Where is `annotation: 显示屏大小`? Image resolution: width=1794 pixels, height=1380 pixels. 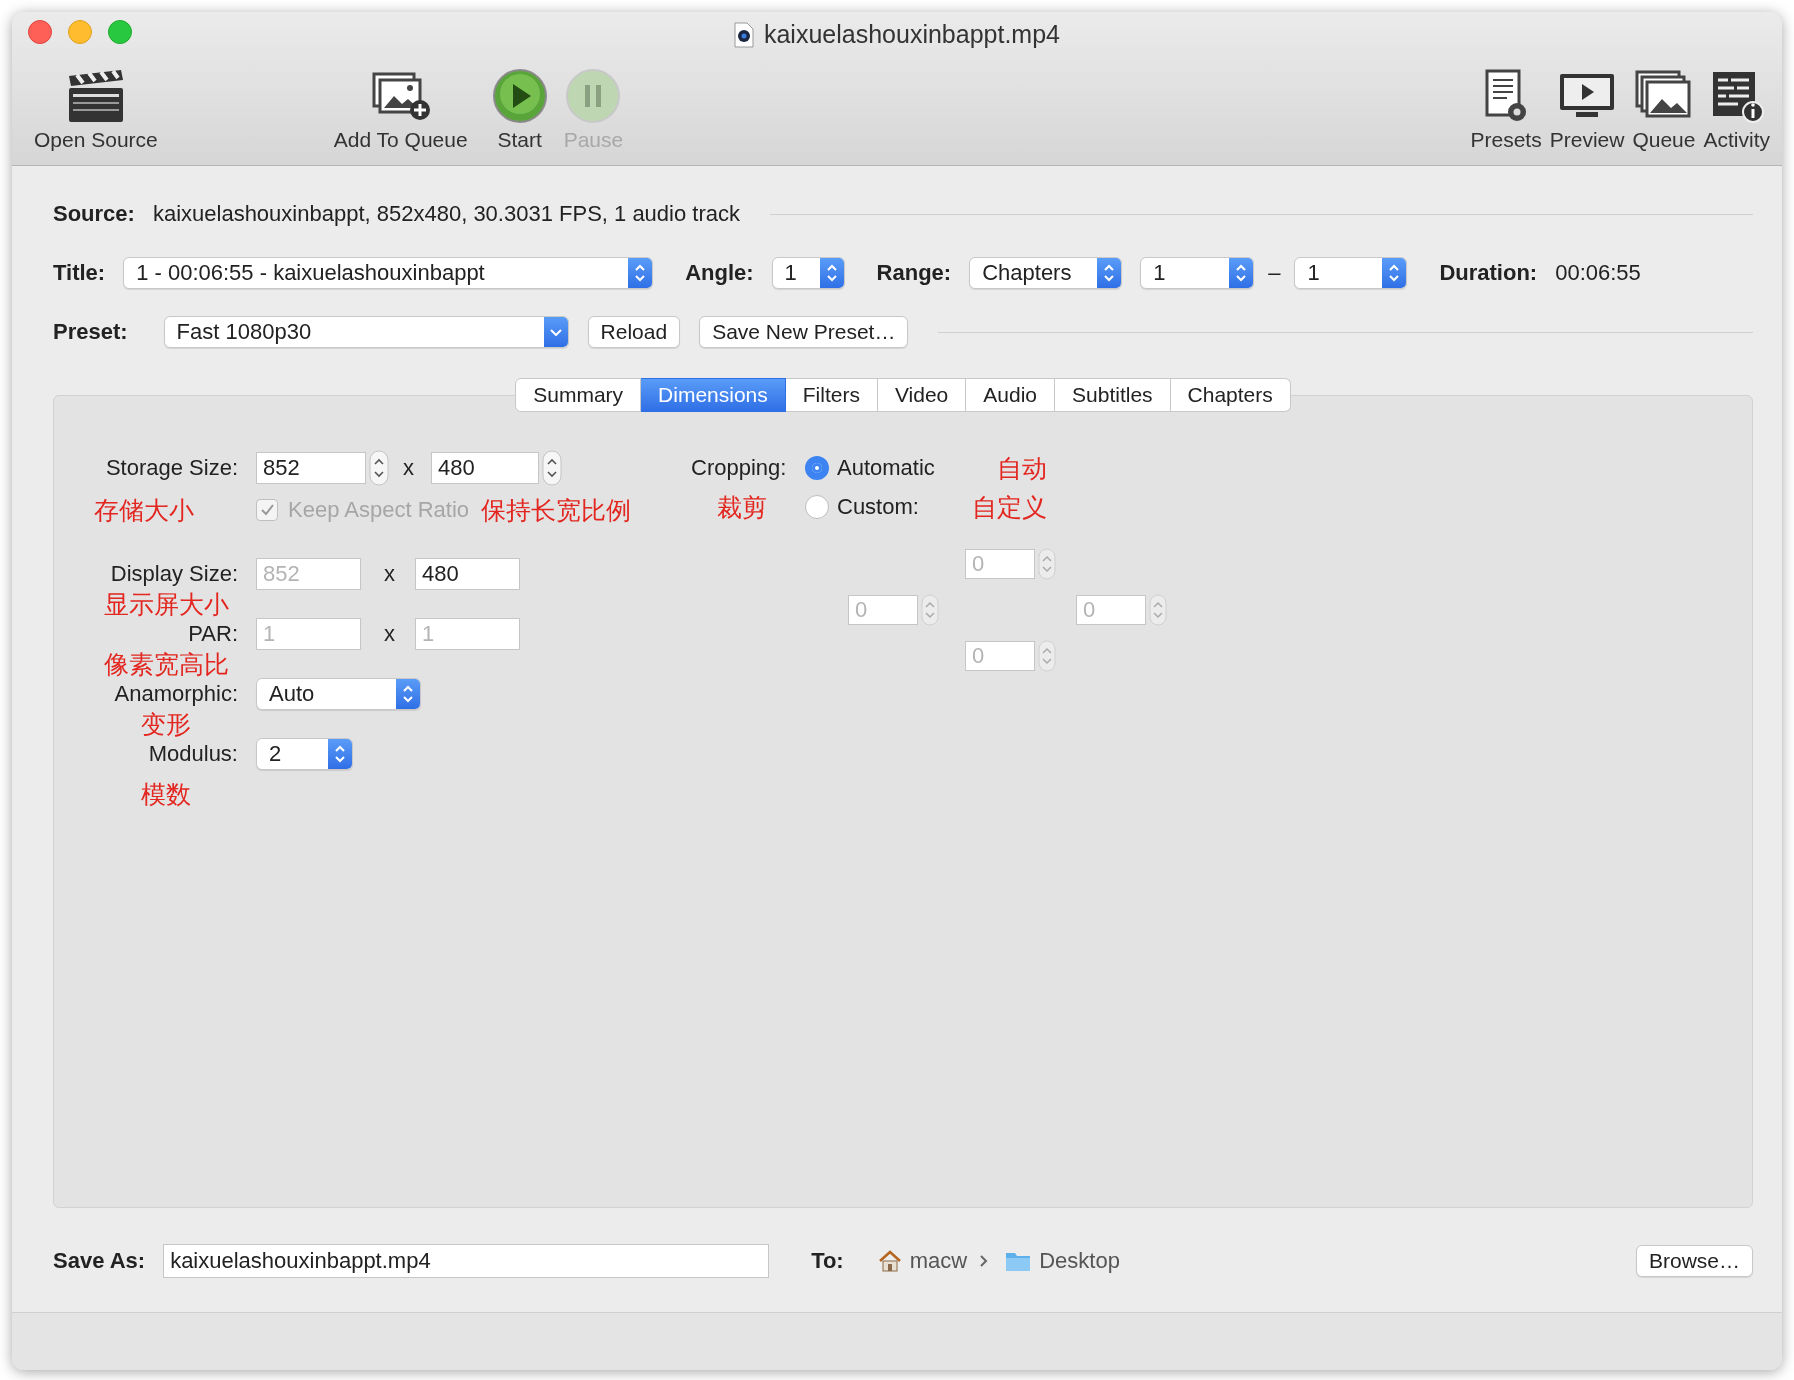
annotation: 显示屏大小 is located at coordinates (166, 604).